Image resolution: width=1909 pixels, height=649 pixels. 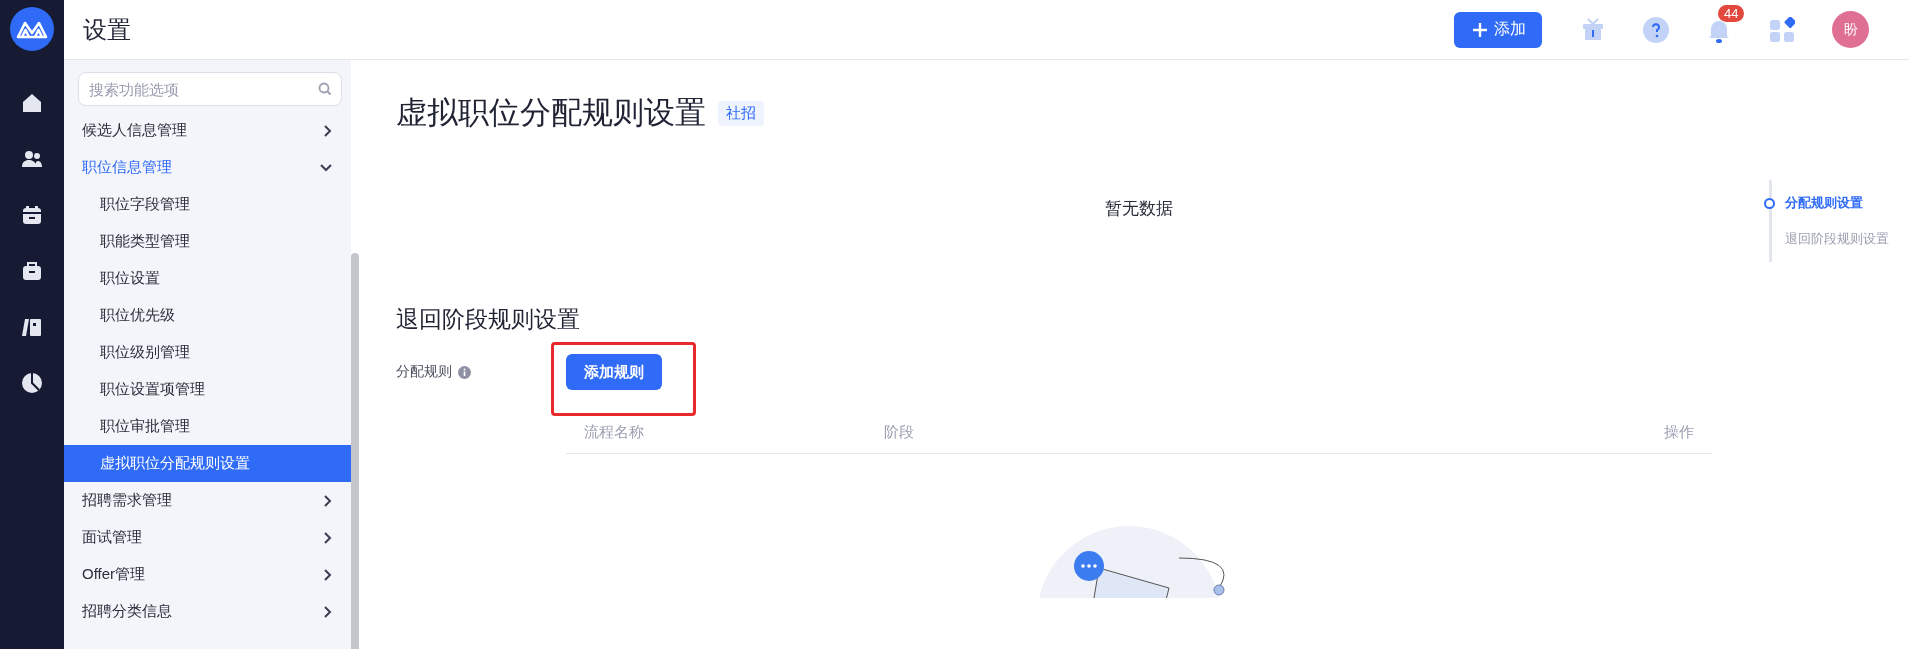 I want to click on scrollbar-thumb, so click(x=355, y=451).